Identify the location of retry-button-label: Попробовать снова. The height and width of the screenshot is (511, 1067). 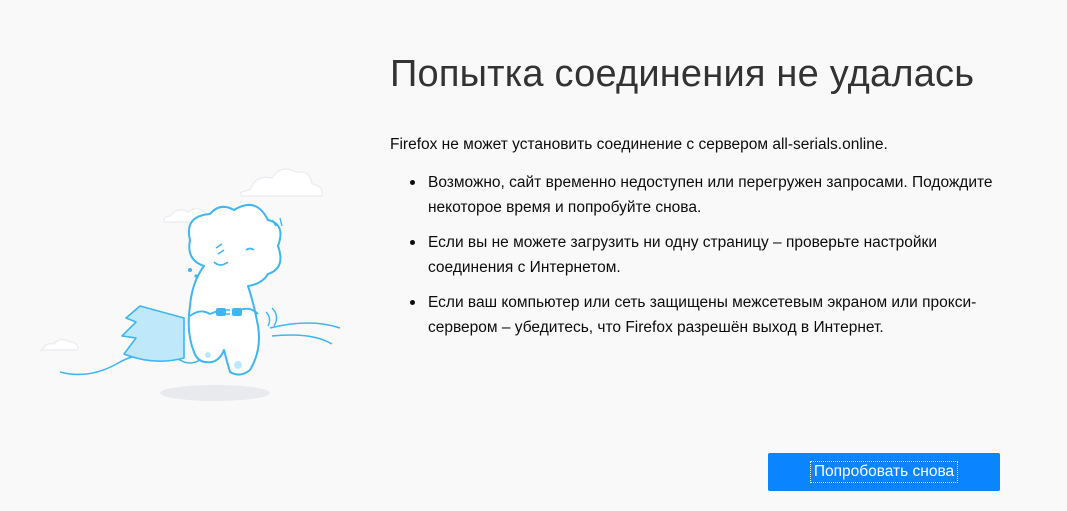
(884, 472).